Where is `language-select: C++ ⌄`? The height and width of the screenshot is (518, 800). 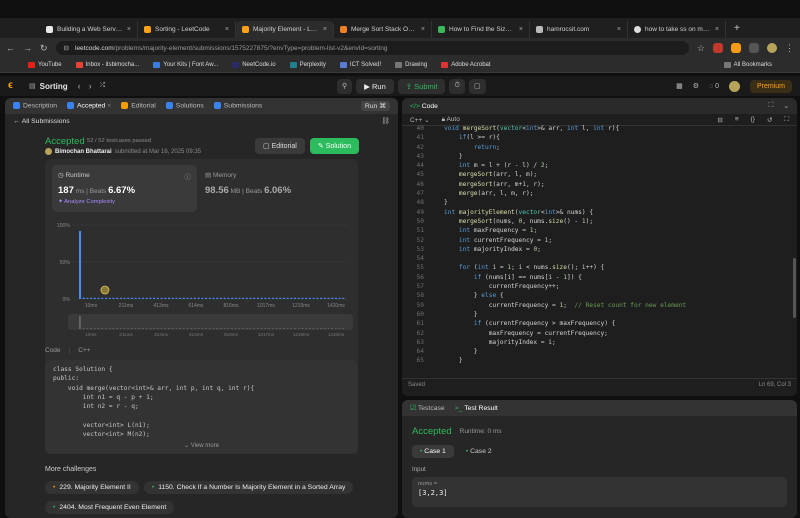 language-select: C++ ⌄ is located at coordinates (420, 120).